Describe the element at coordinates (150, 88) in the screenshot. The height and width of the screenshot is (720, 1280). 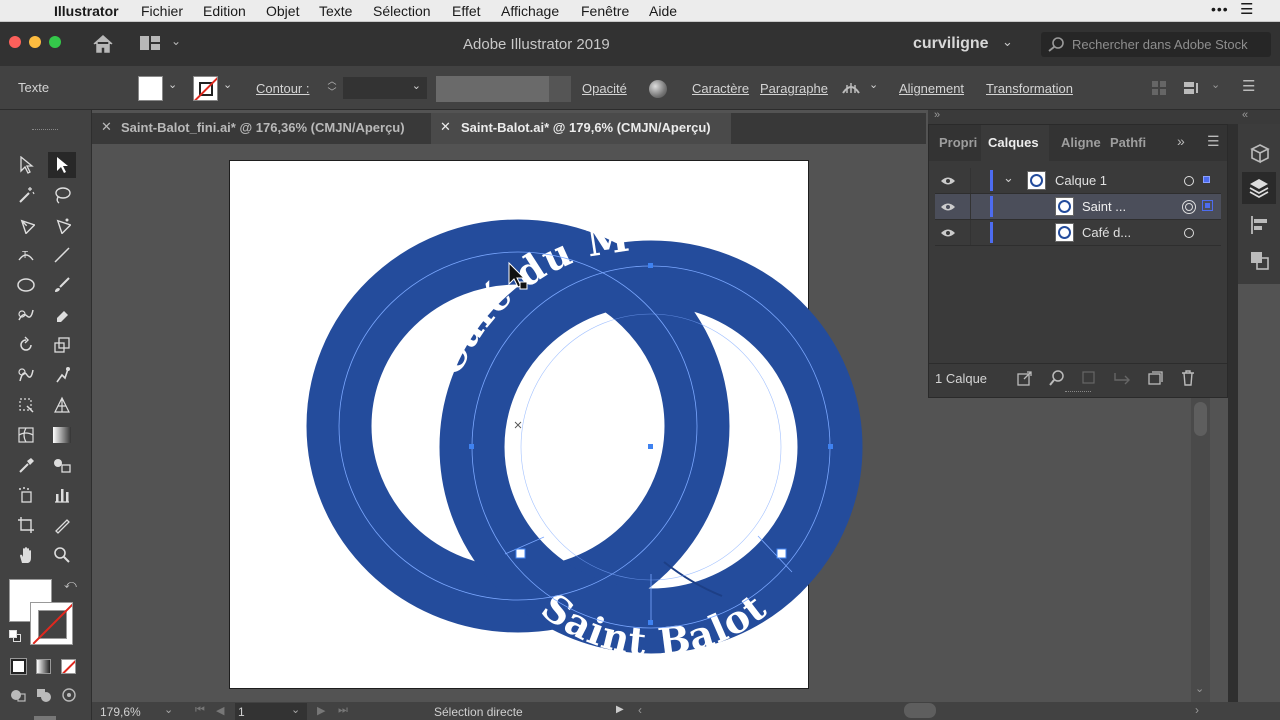
I see `fill-swatch` at that location.